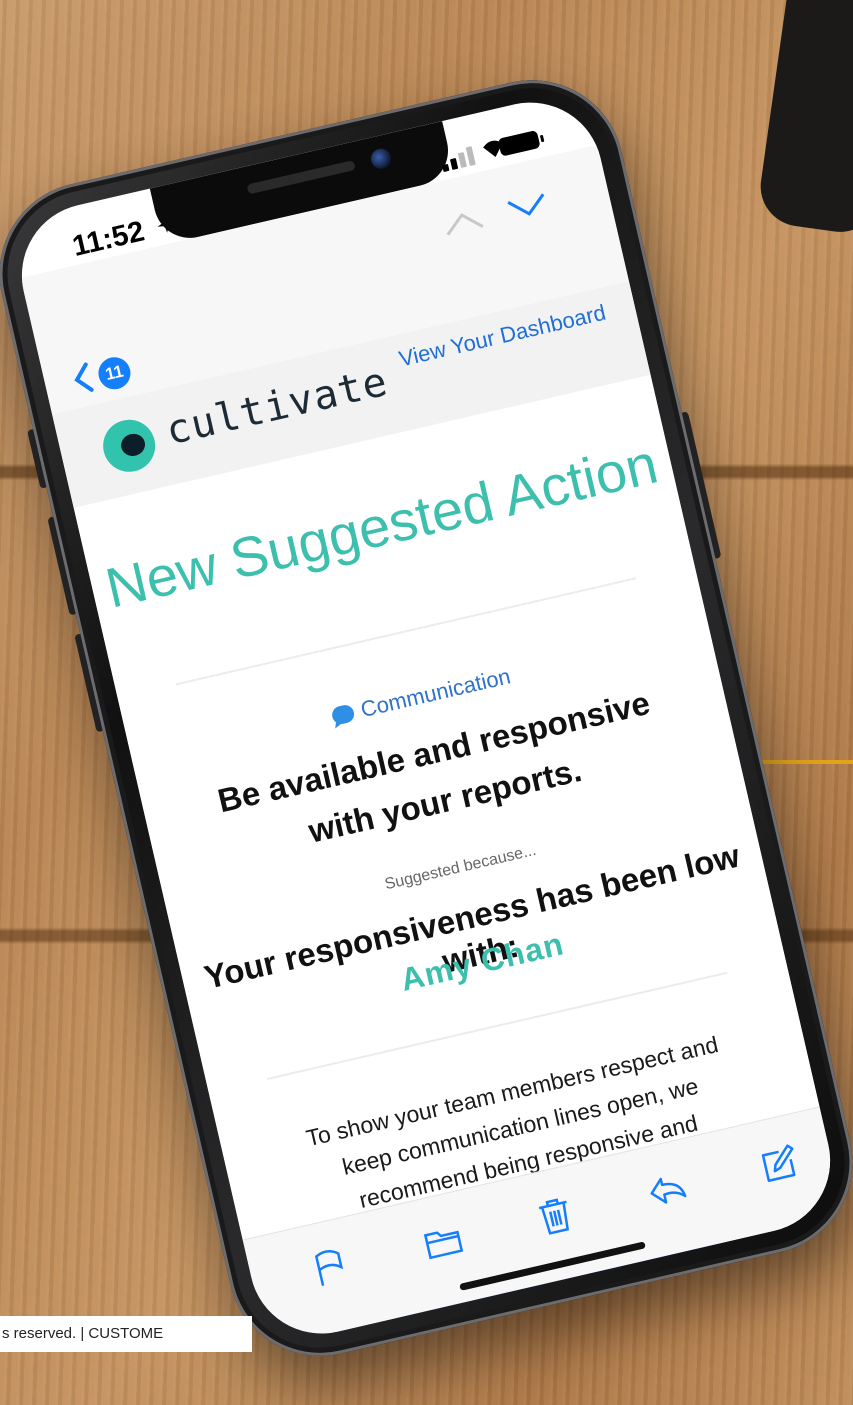 The width and height of the screenshot is (853, 1405). What do you see at coordinates (301, 177) in the screenshot?
I see `speaker` at bounding box center [301, 177].